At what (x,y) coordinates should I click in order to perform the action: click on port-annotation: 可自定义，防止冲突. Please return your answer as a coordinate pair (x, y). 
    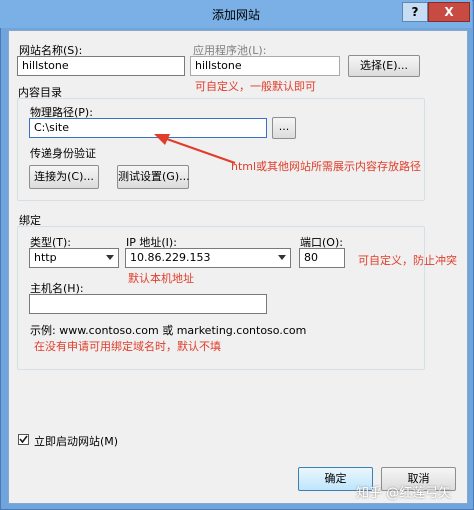
    Looking at the image, I should click on (407, 260).